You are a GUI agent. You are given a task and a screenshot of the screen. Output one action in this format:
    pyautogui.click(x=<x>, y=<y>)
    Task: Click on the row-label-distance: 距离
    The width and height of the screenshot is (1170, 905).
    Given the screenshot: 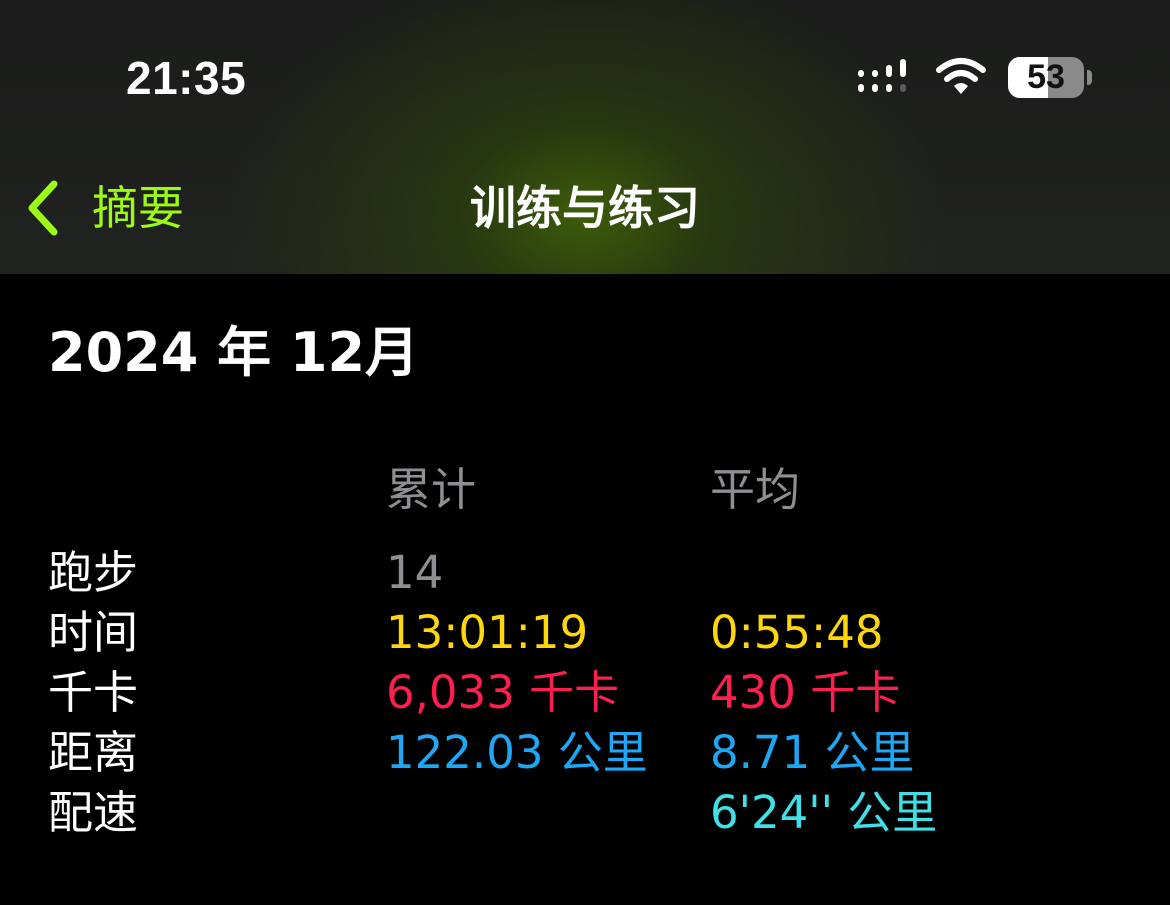 What is the action you would take?
    pyautogui.click(x=93, y=752)
    